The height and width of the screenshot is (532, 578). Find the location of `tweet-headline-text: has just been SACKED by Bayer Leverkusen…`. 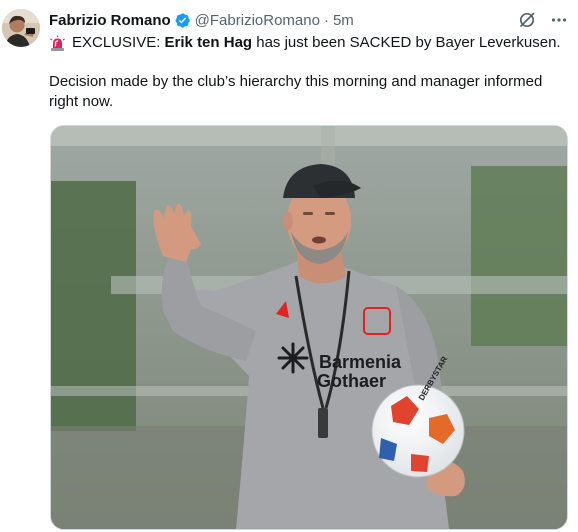

tweet-headline-text: has just been SACKED by Bayer Leverkusen… is located at coordinates (408, 42).